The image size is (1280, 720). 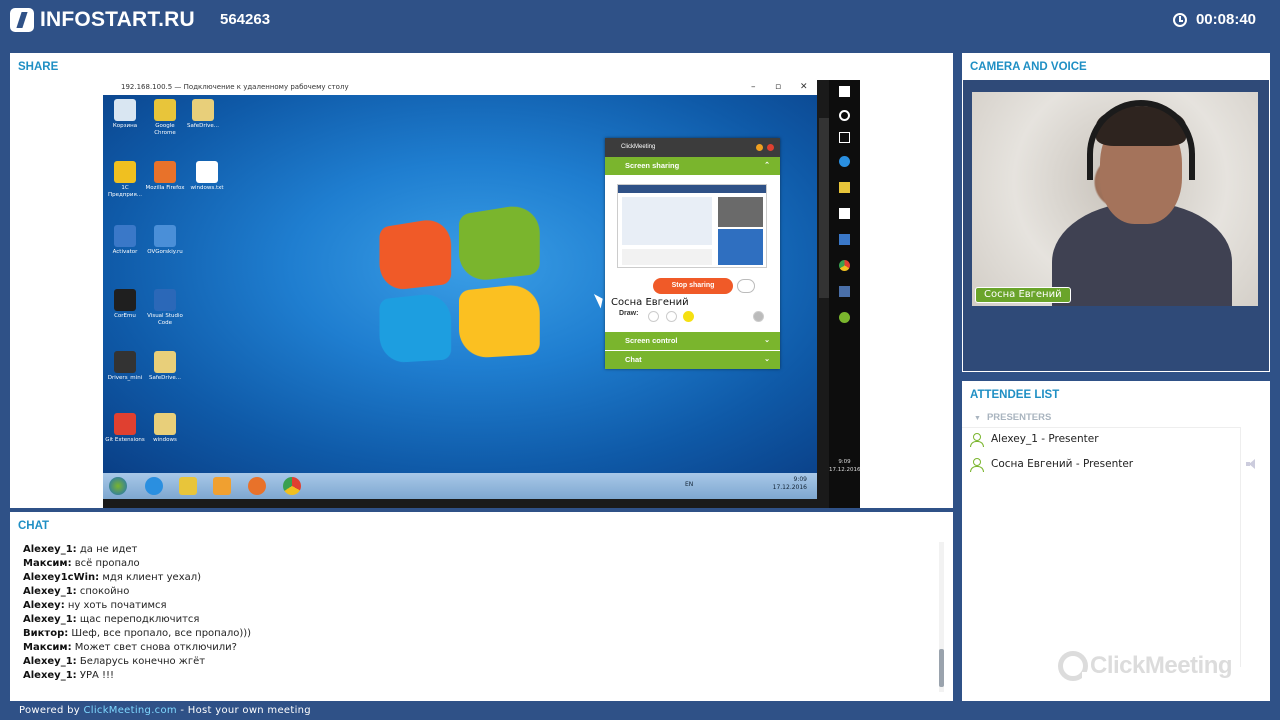 What do you see at coordinates (462, 285) in the screenshot?
I see `windows-logo` at bounding box center [462, 285].